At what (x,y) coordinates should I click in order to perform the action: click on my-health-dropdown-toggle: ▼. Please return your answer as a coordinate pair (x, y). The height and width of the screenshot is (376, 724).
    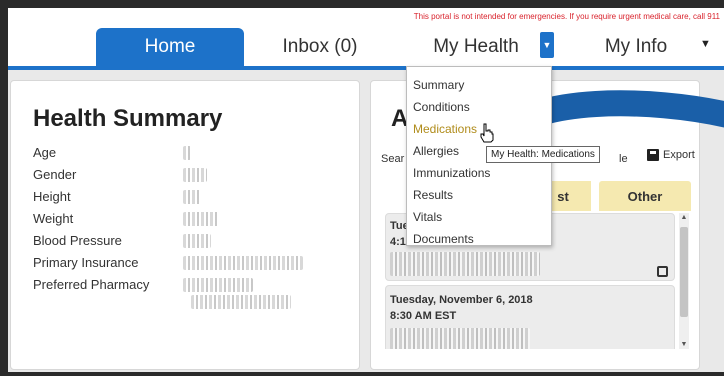
    Looking at the image, I should click on (547, 45).